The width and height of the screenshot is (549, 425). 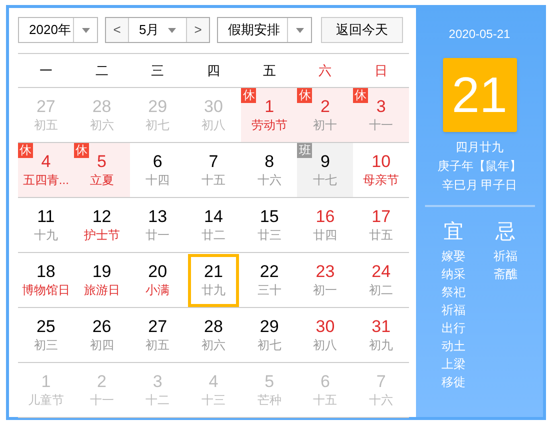 What do you see at coordinates (269, 180) in the screenshot?
I see `lunar-date: 十六` at bounding box center [269, 180].